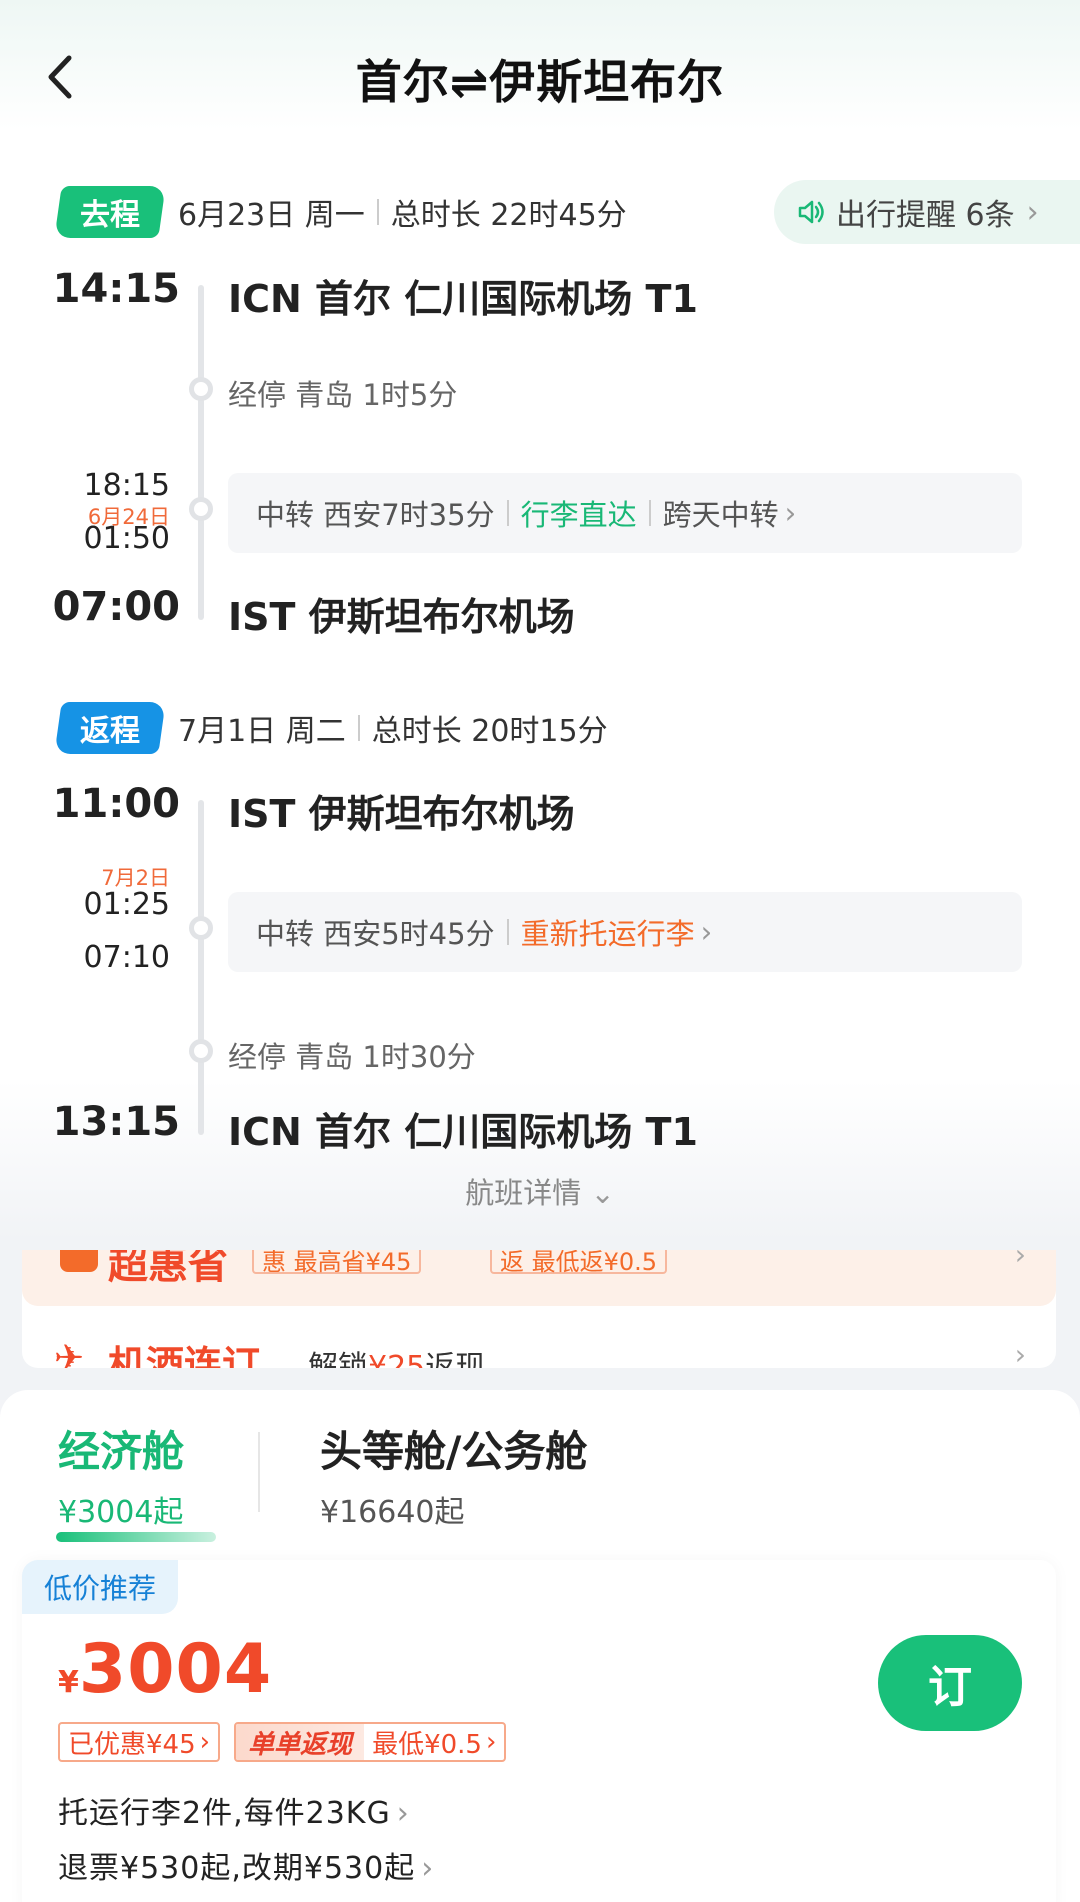  Describe the element at coordinates (370, 1742) in the screenshot. I see `cashback-badge: 单单返现 最低¥0.5 ›` at that location.